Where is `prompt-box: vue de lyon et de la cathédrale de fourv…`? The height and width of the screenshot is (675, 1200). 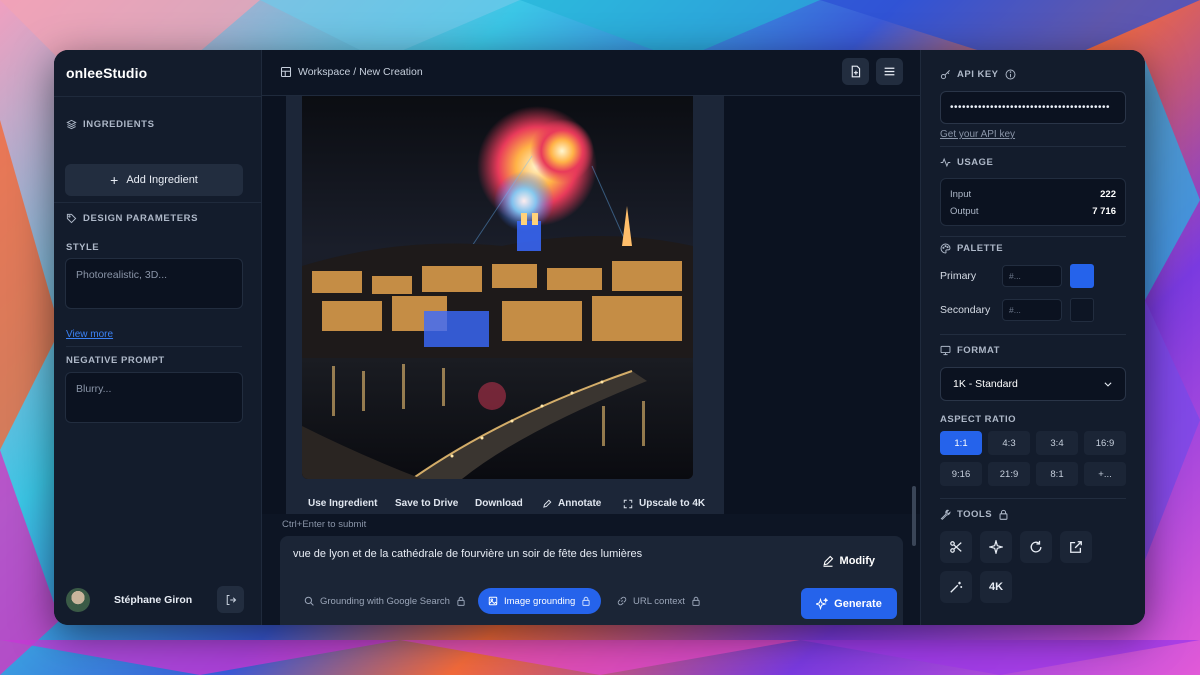 prompt-box: vue de lyon et de la cathédrale de fourv… is located at coordinates (591, 580).